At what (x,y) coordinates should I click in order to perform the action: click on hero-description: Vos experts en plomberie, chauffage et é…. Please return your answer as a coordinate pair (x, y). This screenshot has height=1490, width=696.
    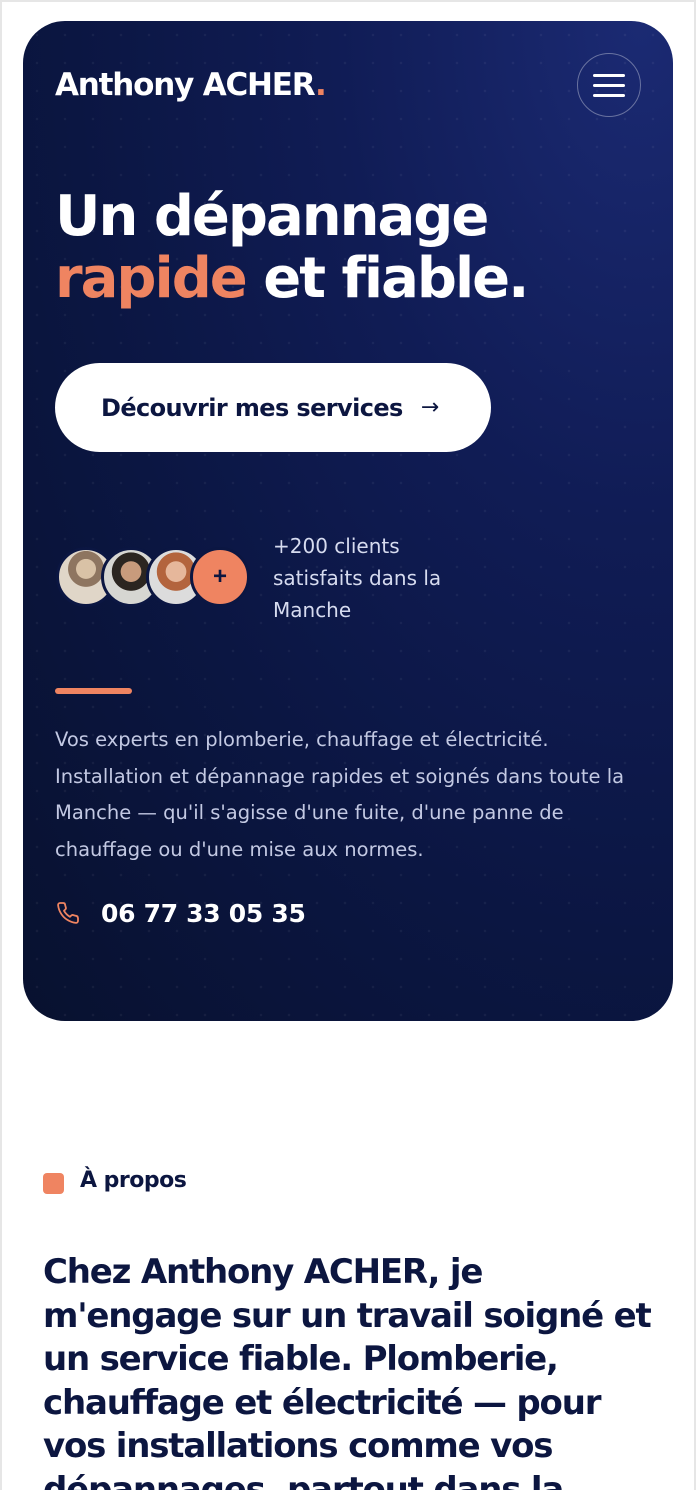
    Looking at the image, I should click on (340, 794).